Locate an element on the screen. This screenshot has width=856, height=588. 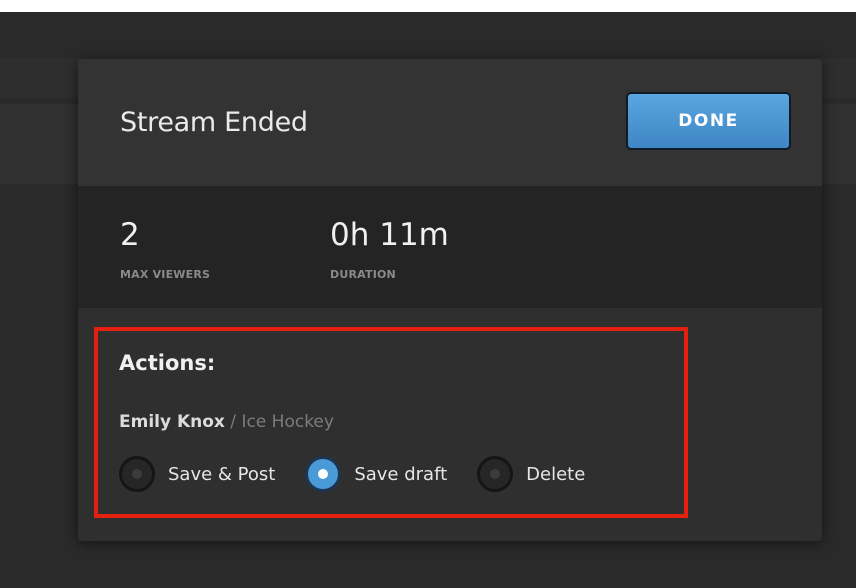
delete-option: Delete is located at coordinates (531, 474).